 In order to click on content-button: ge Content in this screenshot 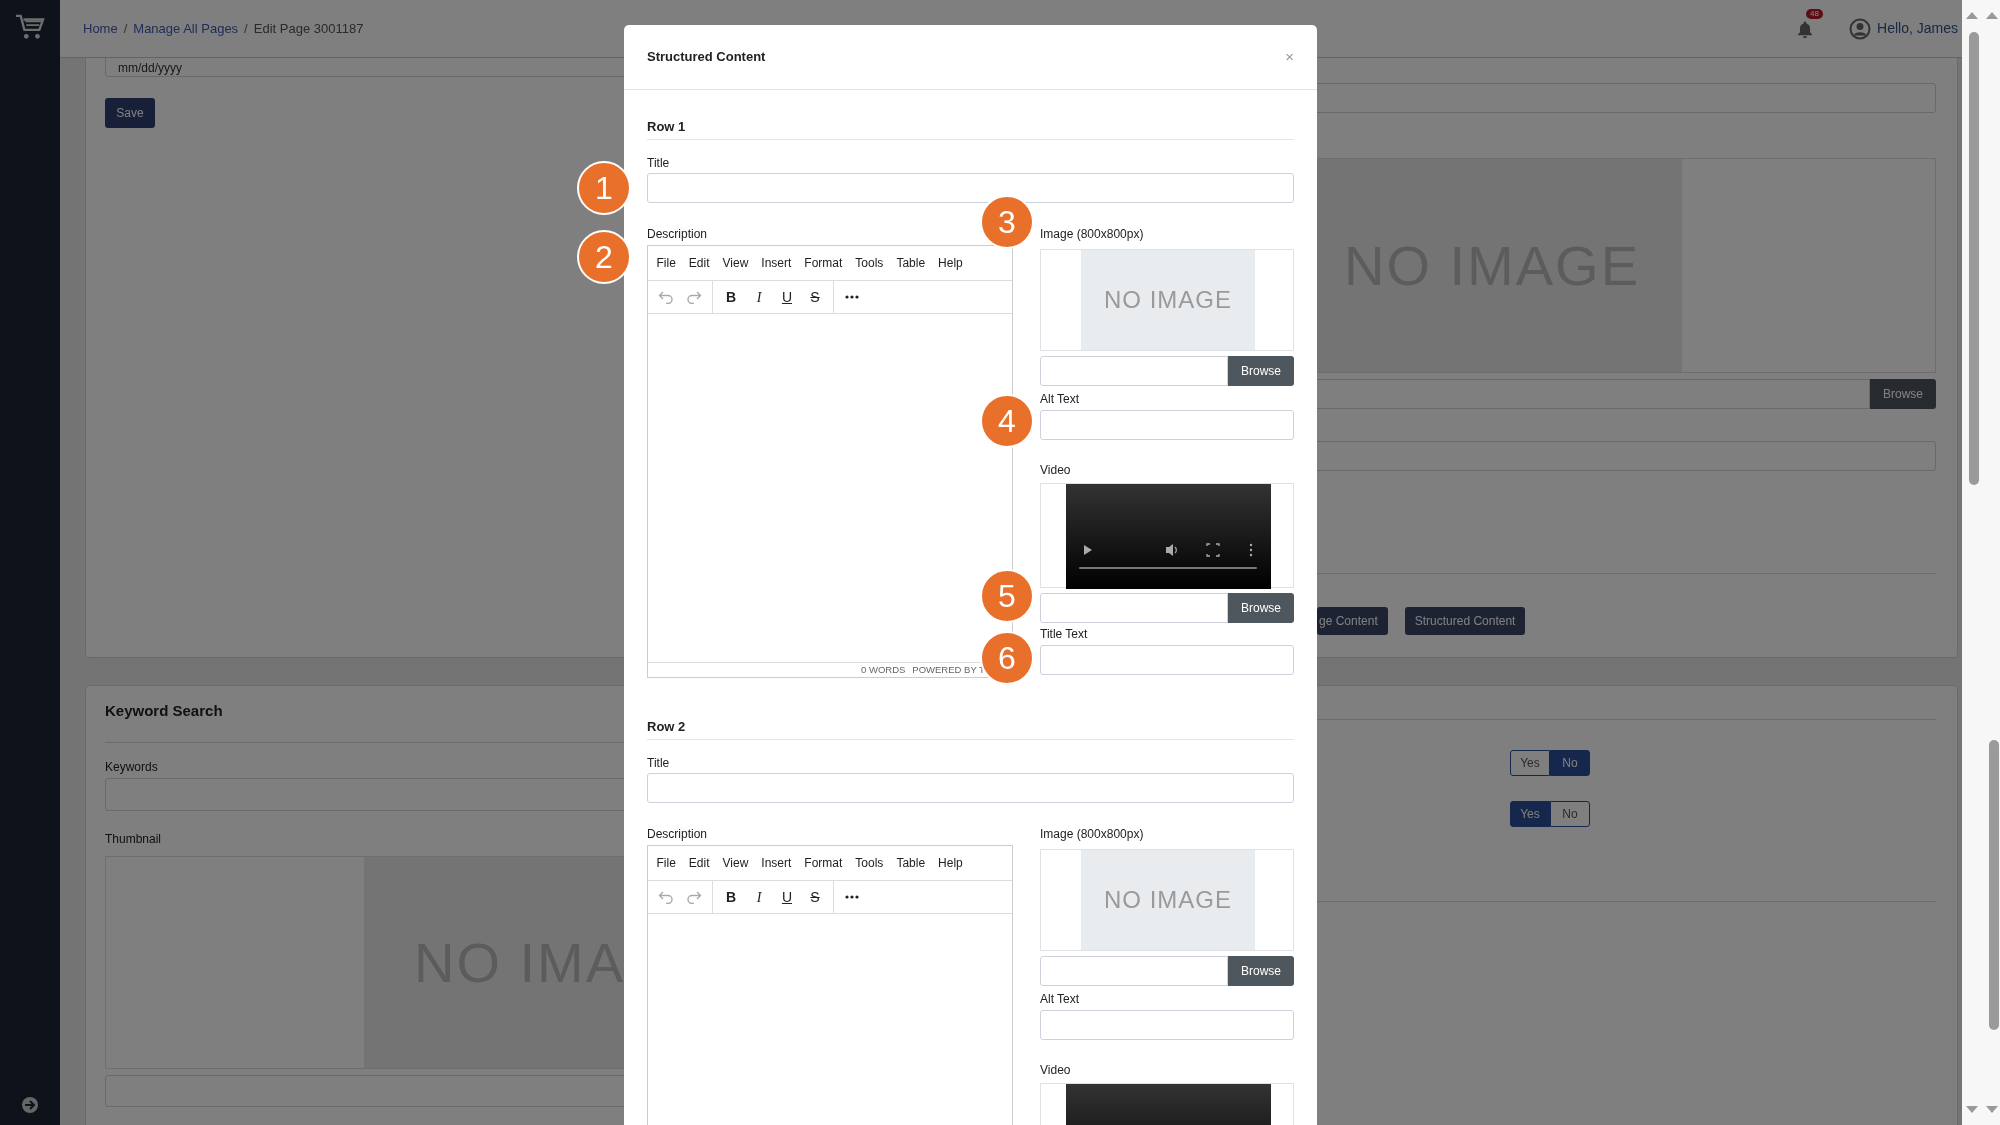, I will do `click(1352, 621)`.